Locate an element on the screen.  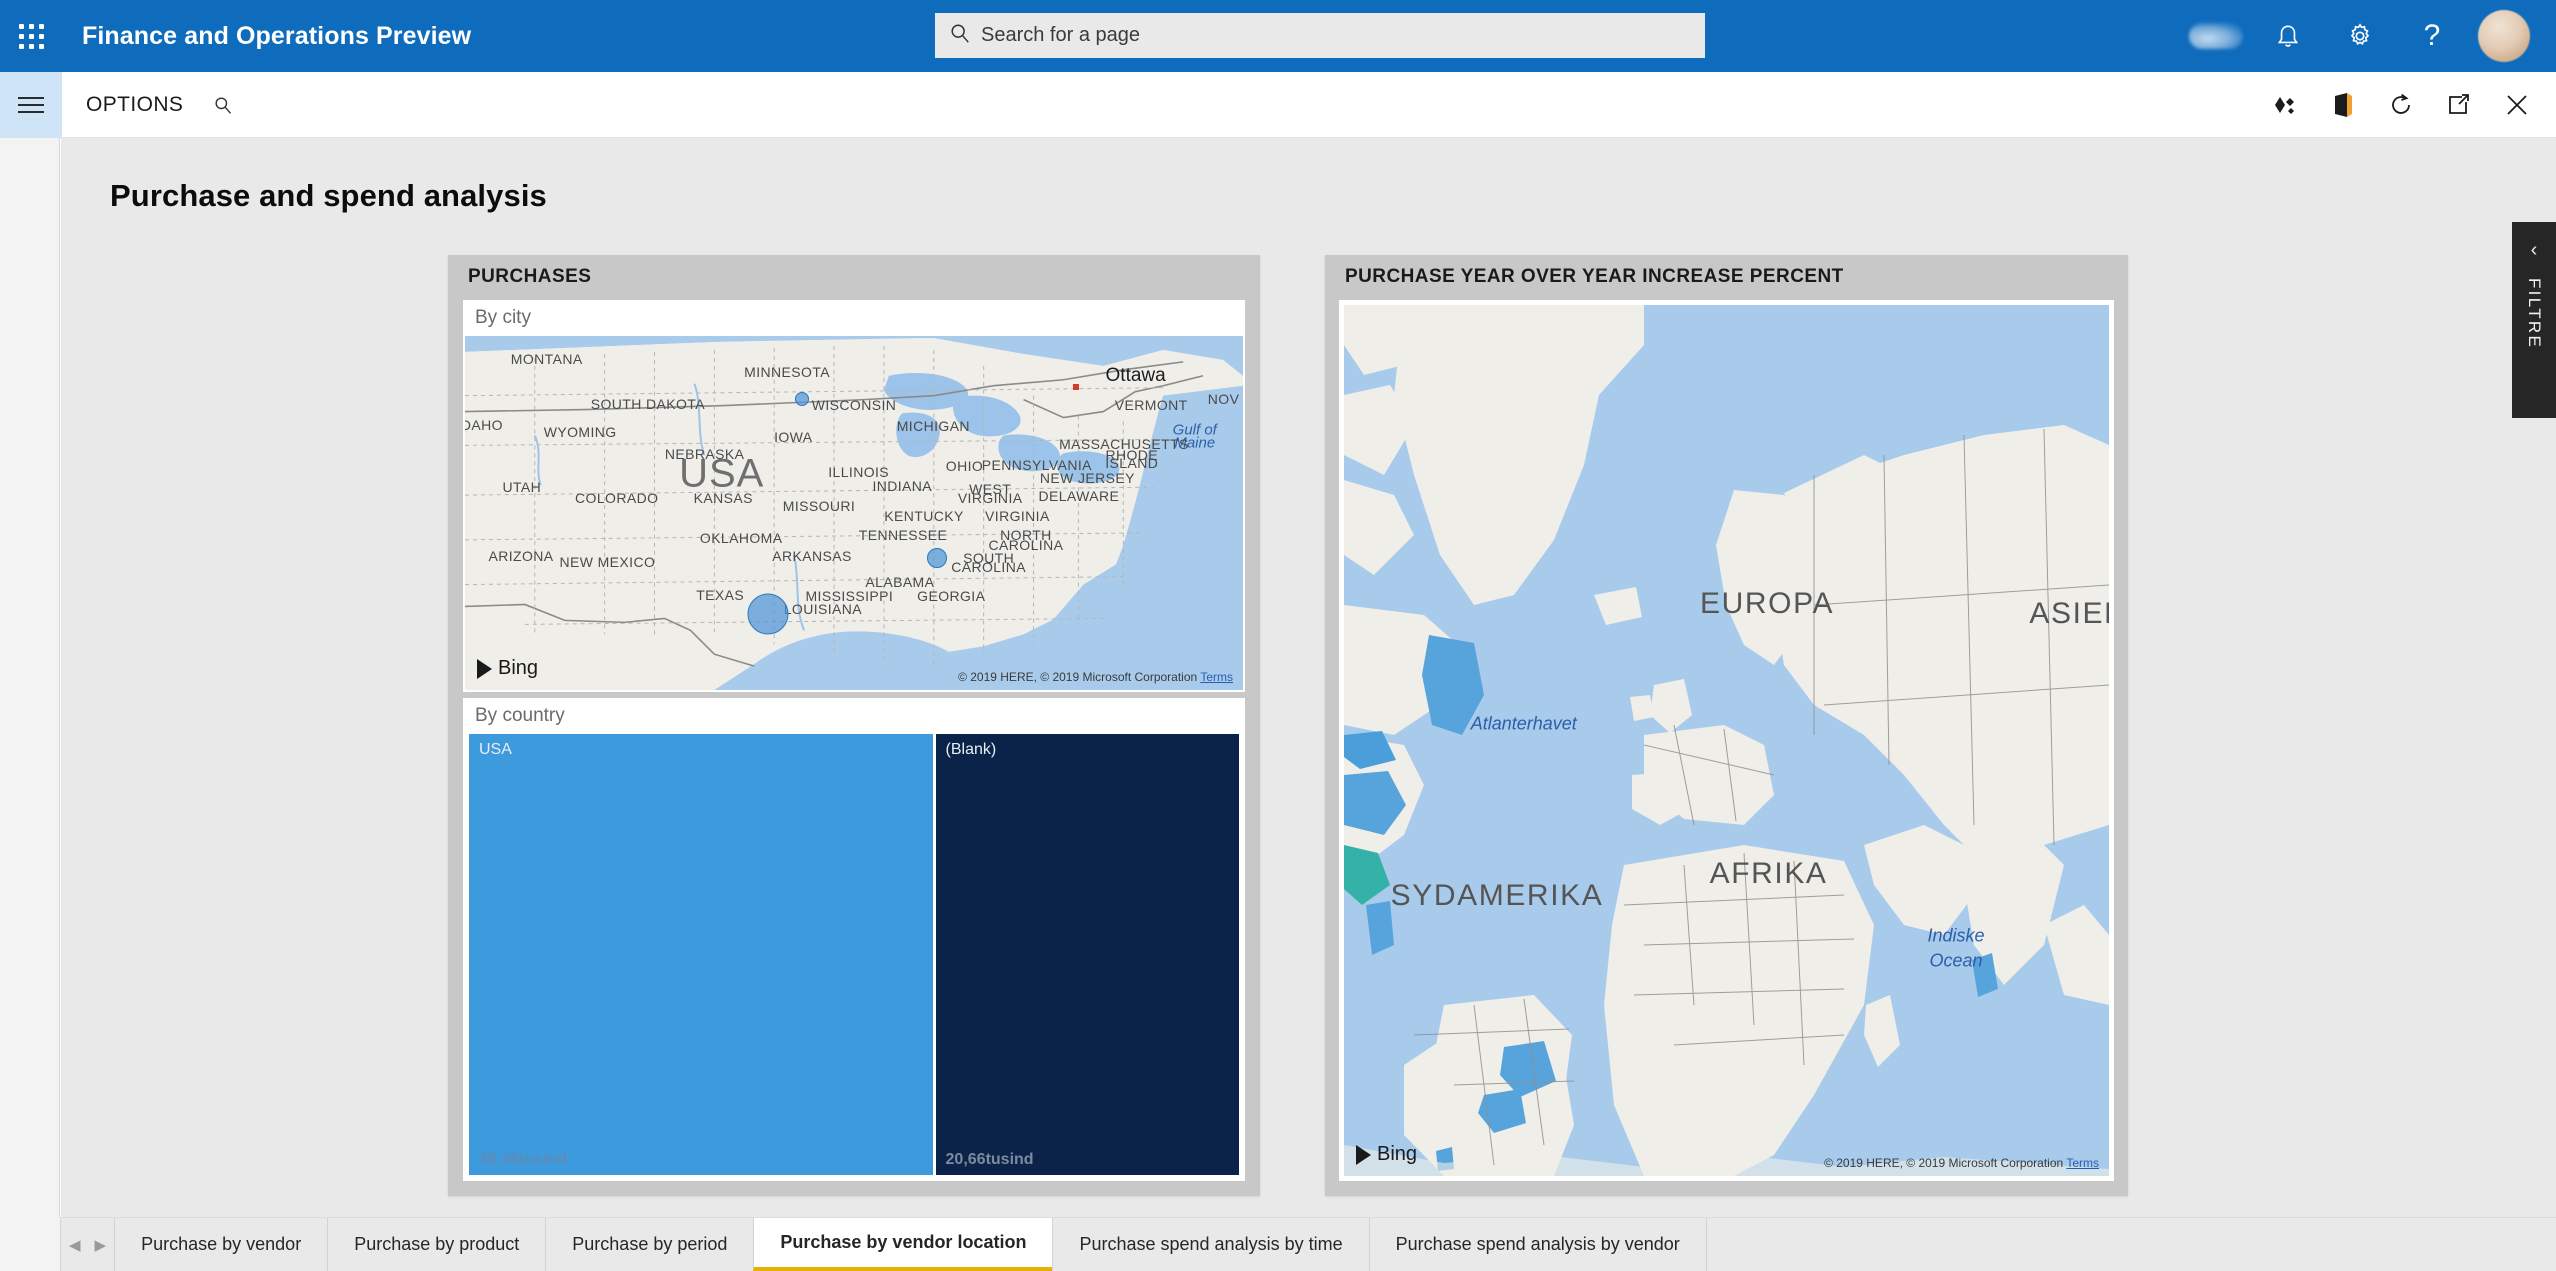
toolbar-right-icon-group is located at coordinates (2401, 105).